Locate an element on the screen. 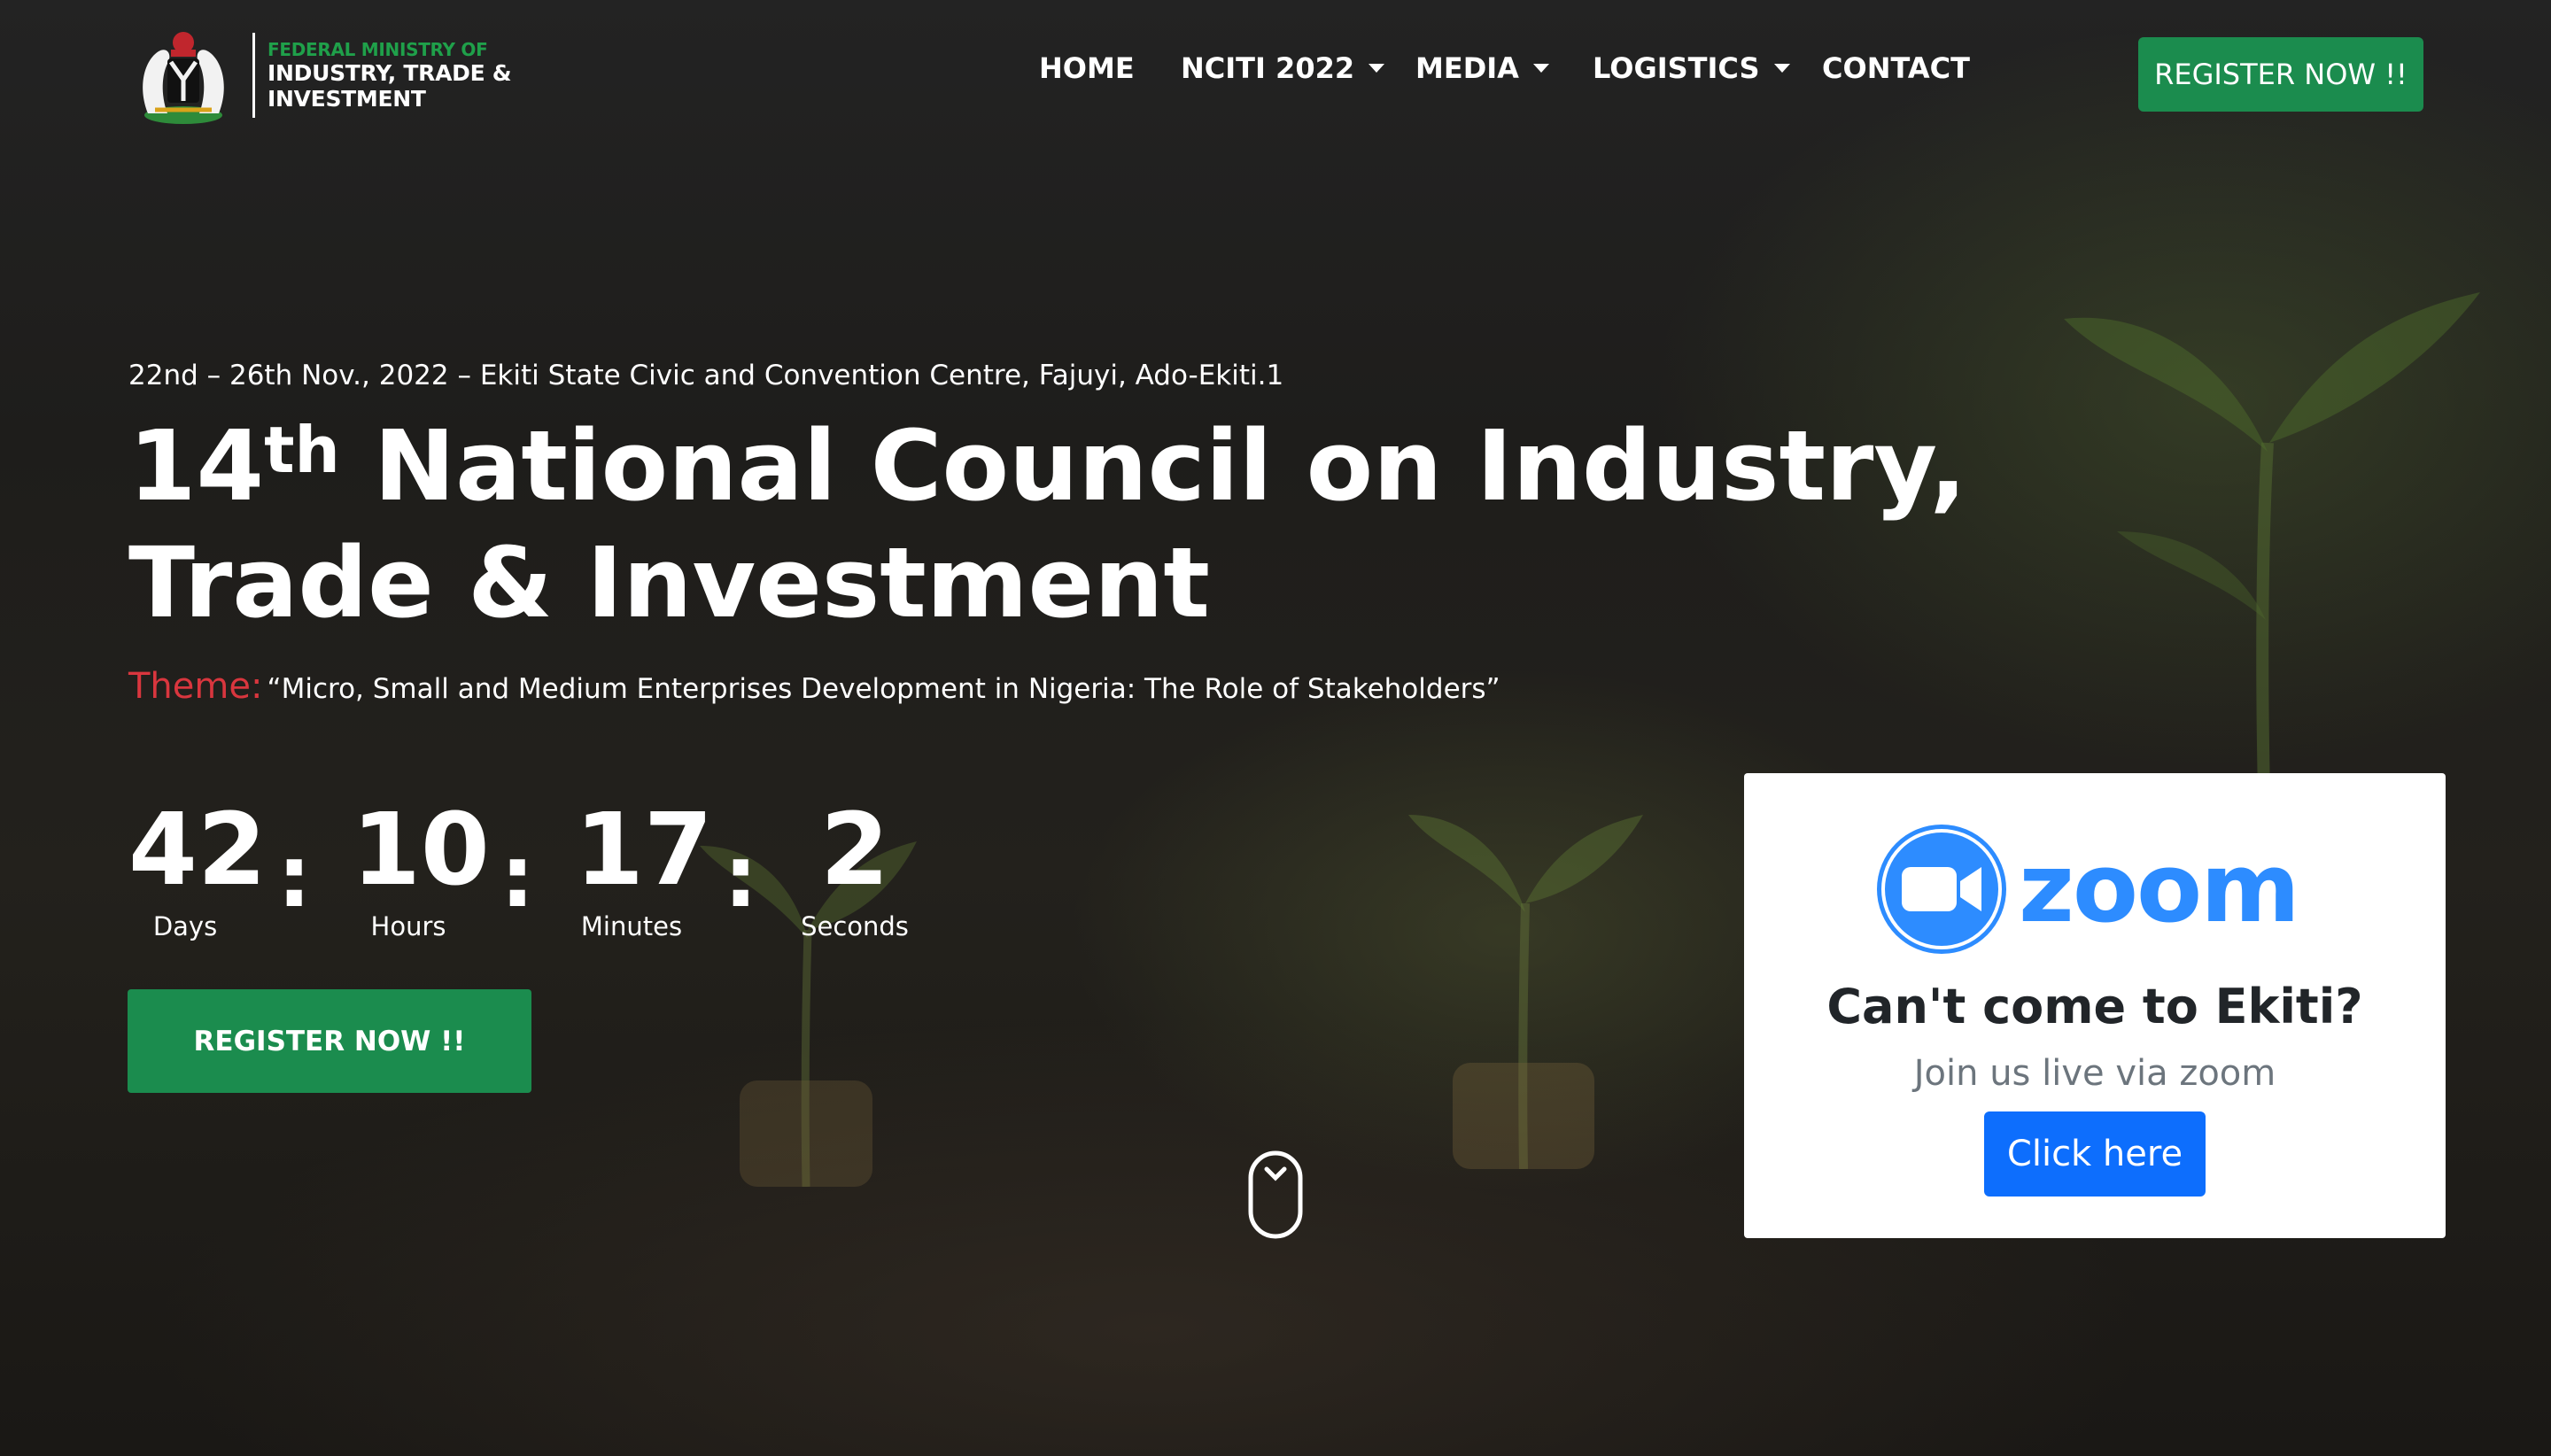  sprout-decoration is located at coordinates (1526, 992).